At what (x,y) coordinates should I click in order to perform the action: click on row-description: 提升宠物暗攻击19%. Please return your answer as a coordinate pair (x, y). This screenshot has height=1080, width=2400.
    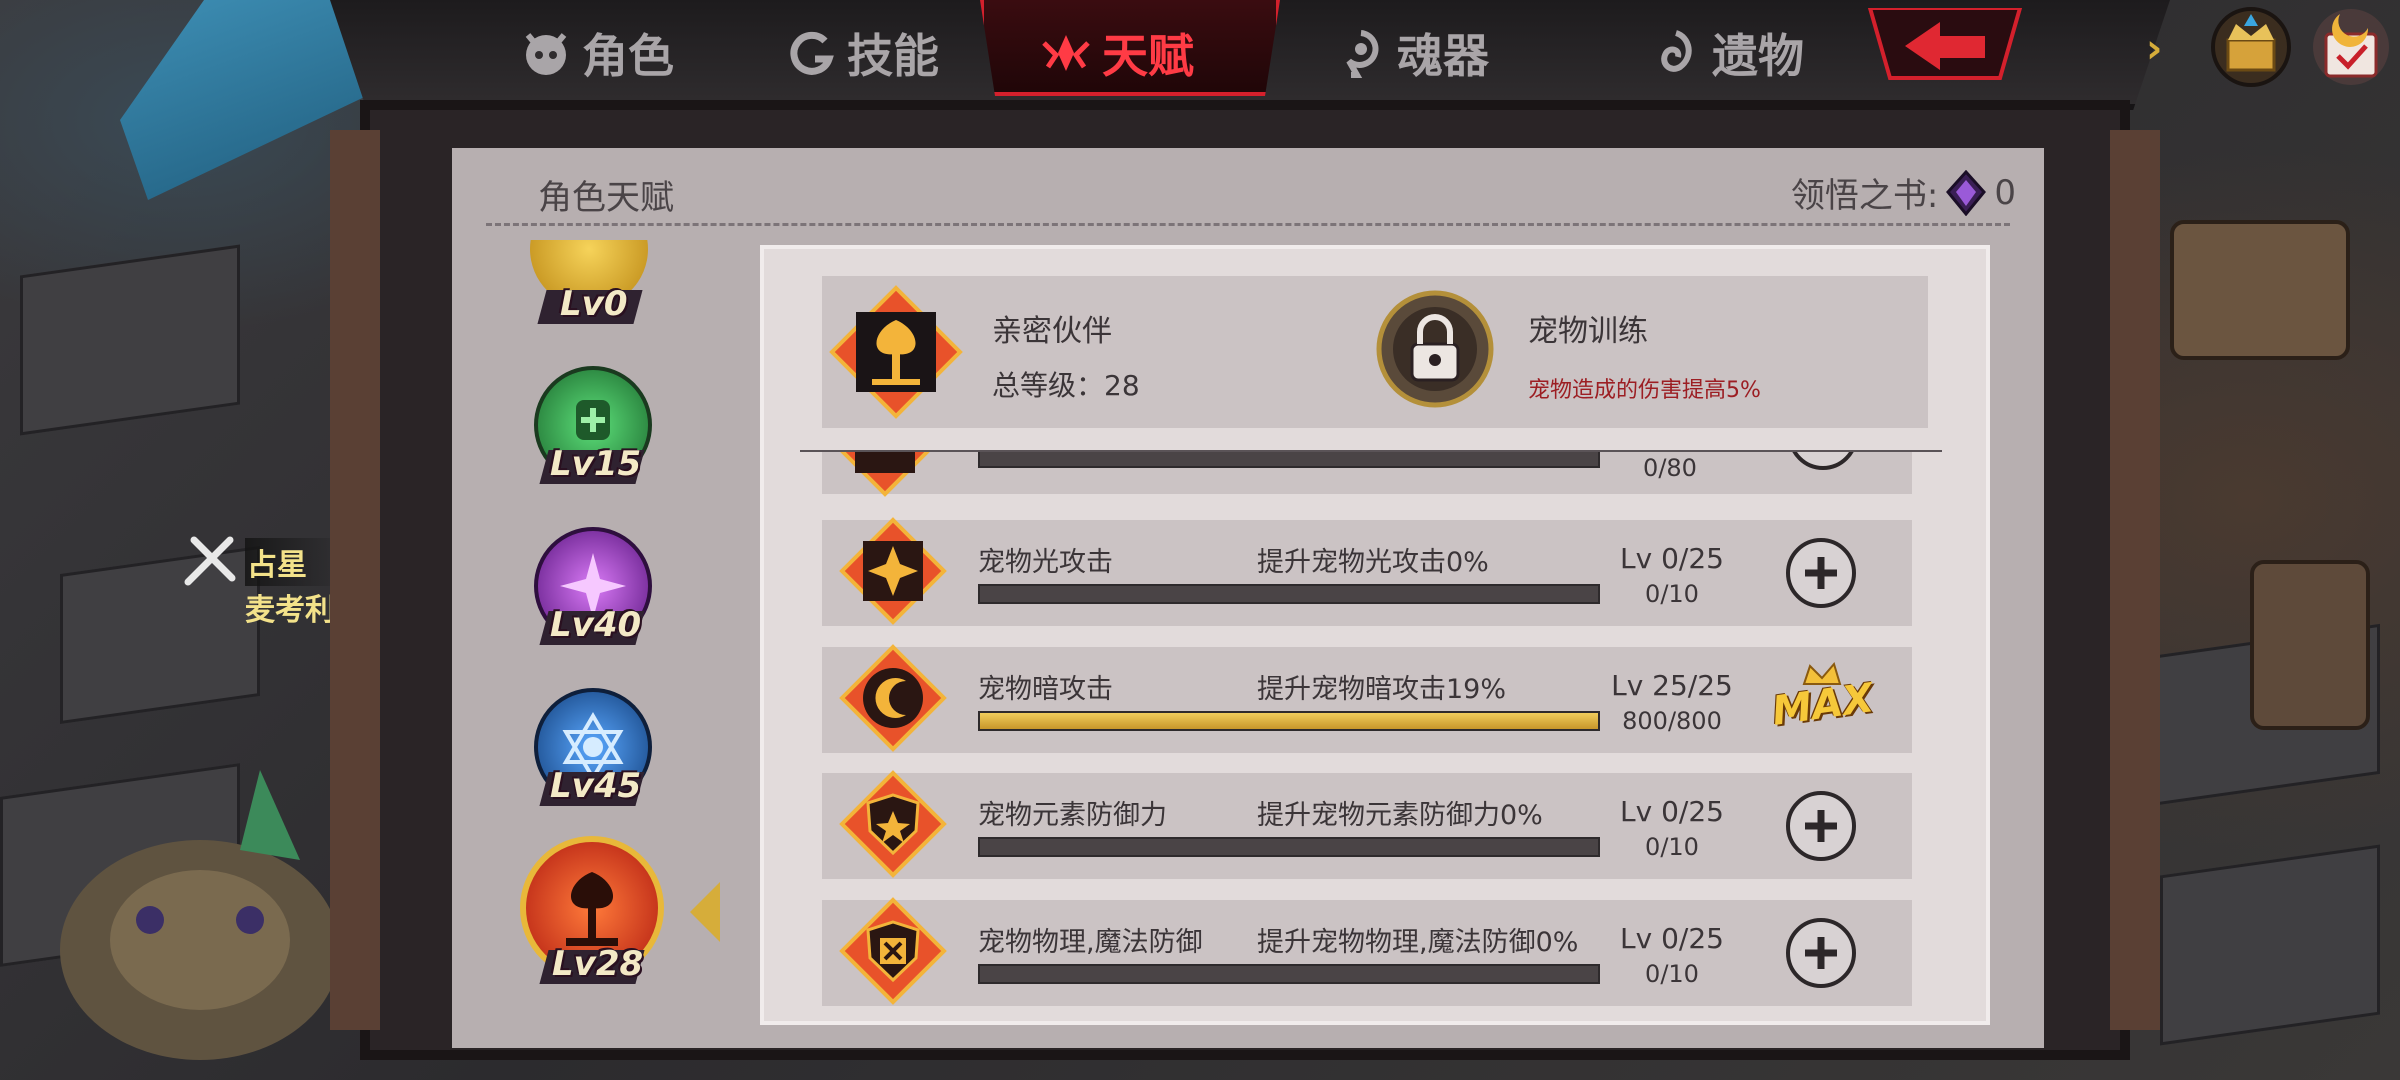
    Looking at the image, I should click on (1382, 689).